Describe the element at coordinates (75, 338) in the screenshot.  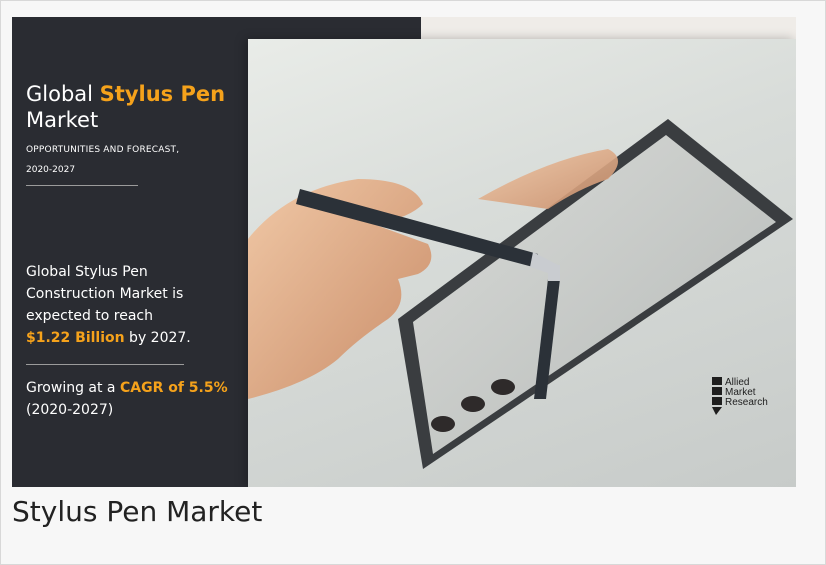
I see `reach-value: $1.22 Billion` at that location.